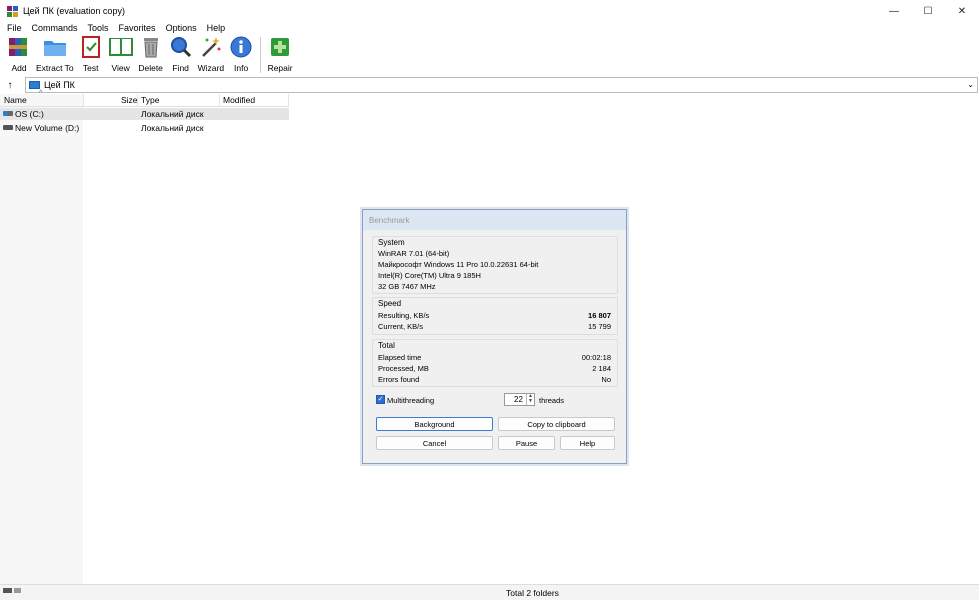 The image size is (979, 600). I want to click on wand-icon, so click(211, 47).